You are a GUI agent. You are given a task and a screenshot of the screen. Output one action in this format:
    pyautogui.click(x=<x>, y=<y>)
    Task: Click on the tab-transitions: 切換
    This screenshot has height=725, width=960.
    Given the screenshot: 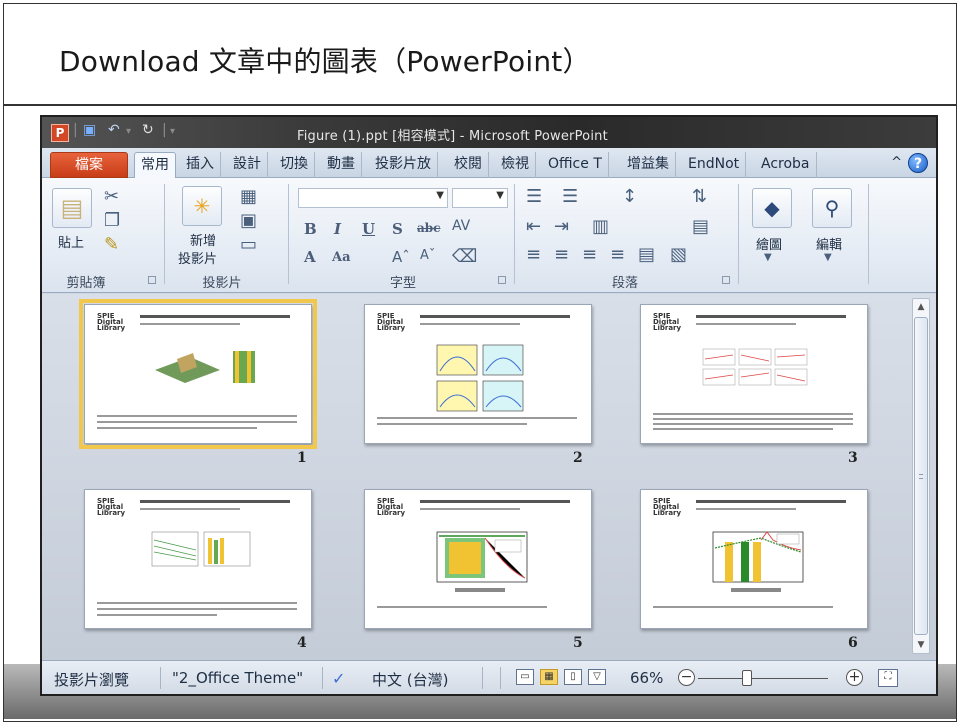 What is the action you would take?
    pyautogui.click(x=294, y=165)
    